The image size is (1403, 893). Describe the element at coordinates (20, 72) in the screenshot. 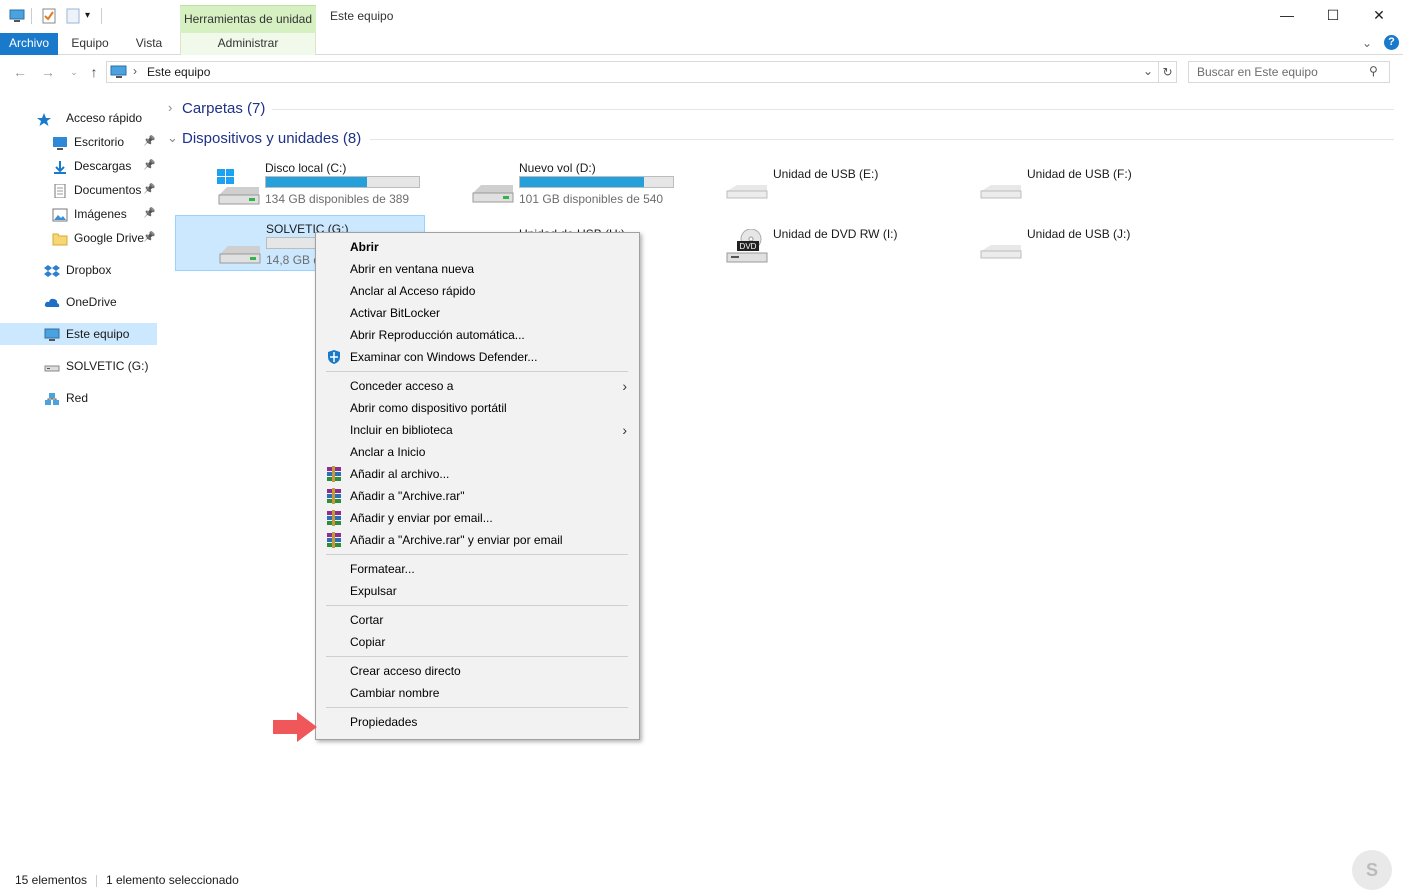

I see `back-arrow-icon: ←` at that location.